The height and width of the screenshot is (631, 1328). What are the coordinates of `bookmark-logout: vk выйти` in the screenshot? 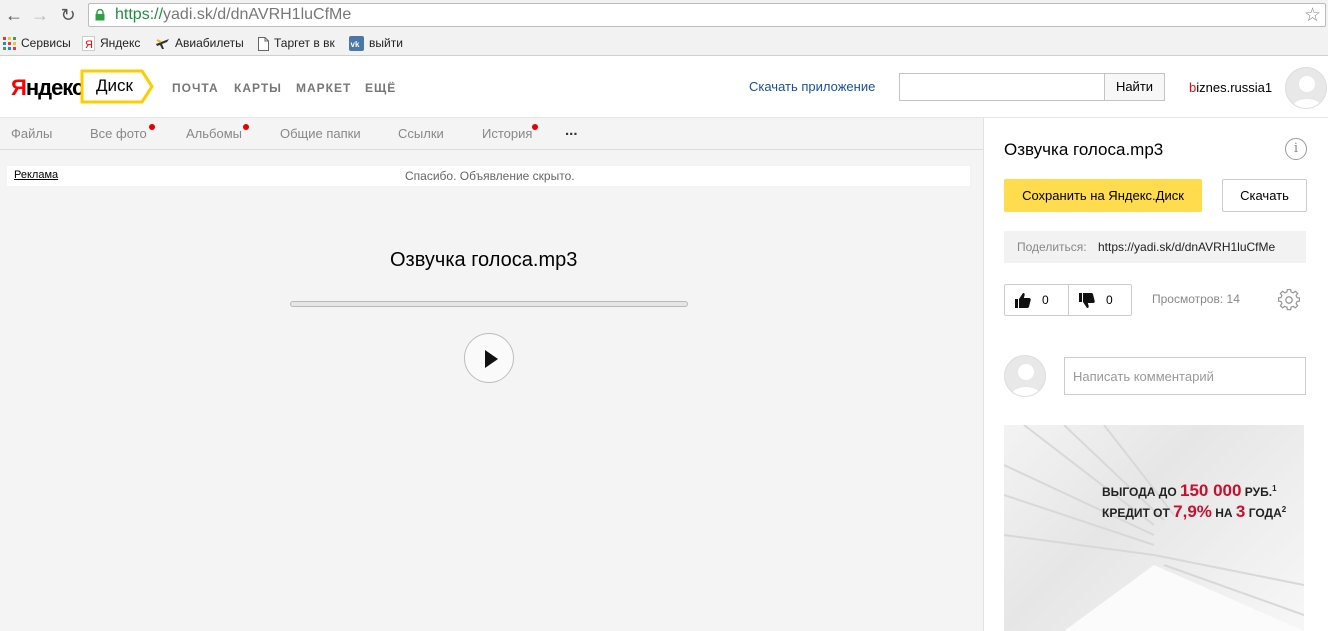 It's located at (376, 43).